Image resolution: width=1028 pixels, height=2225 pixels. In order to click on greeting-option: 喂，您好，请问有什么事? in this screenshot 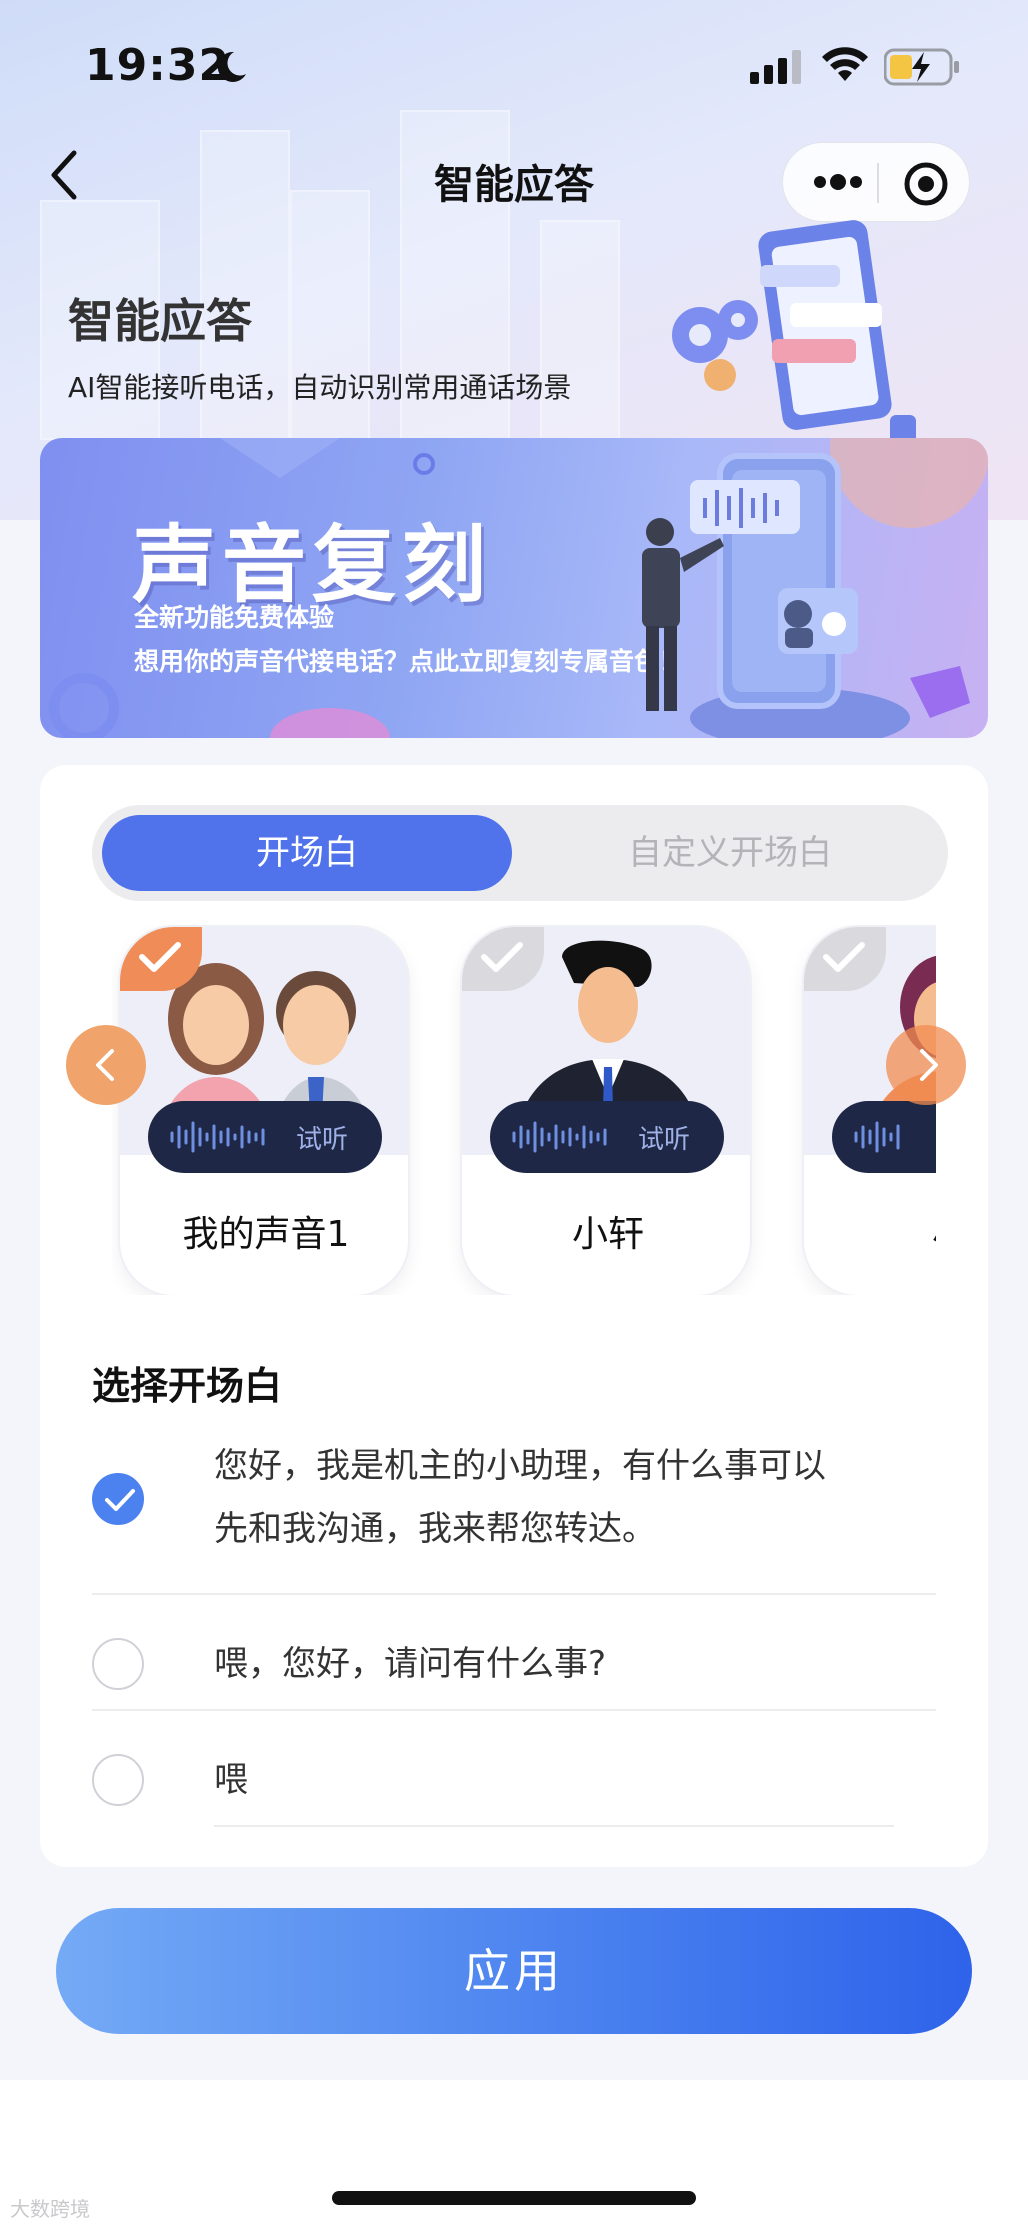, I will do `click(514, 1664)`.